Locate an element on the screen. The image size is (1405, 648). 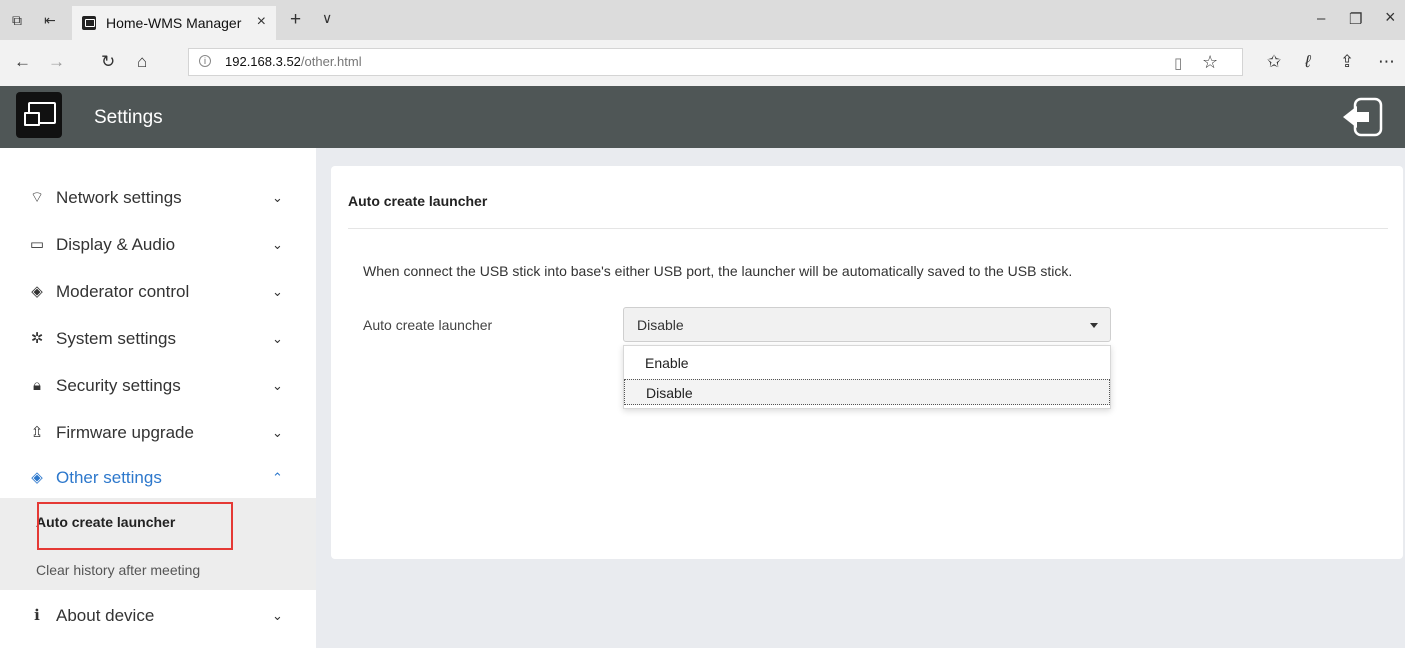
tab-close-icon: × is located at coordinates (261, 22).